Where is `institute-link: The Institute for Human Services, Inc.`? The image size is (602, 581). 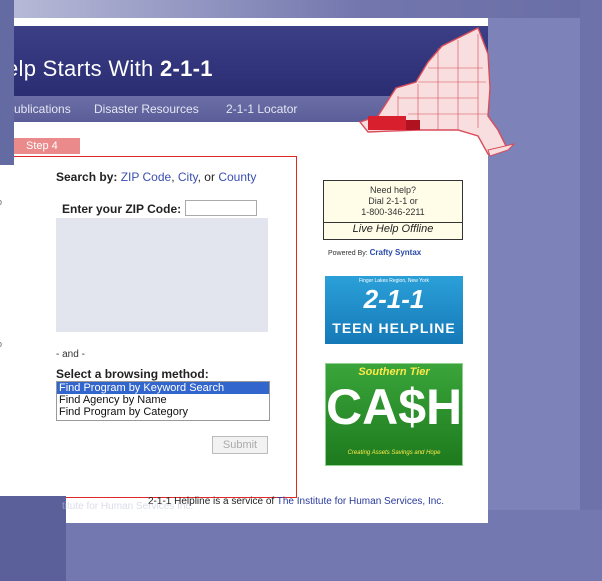
institute-link: The Institute for Human Services, Inc. is located at coordinates (360, 501).